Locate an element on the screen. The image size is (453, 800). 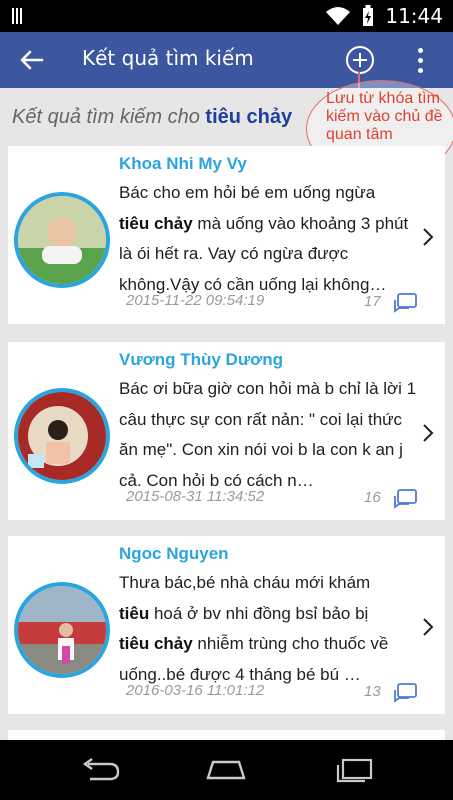
search-keyword: tiêu chảy is located at coordinates (249, 117).